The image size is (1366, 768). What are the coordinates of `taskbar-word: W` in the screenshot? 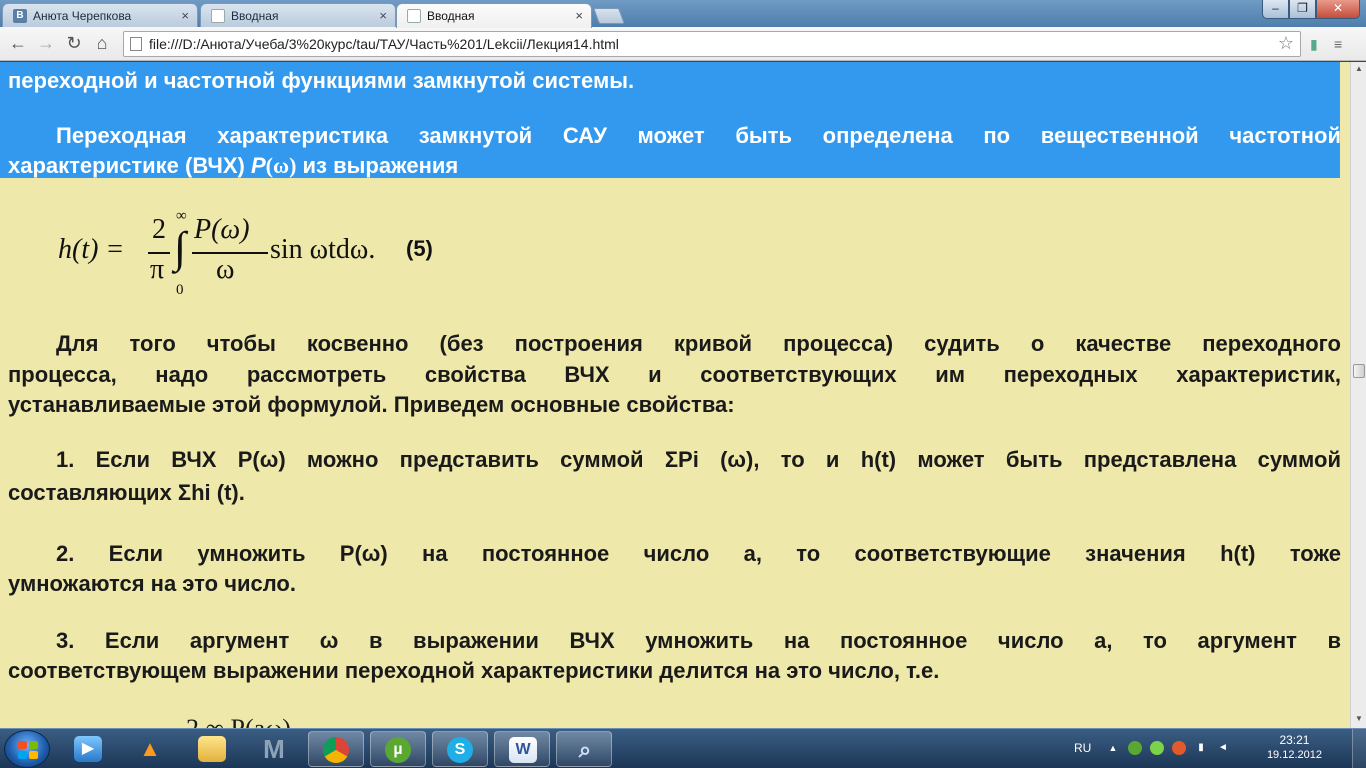 It's located at (522, 749).